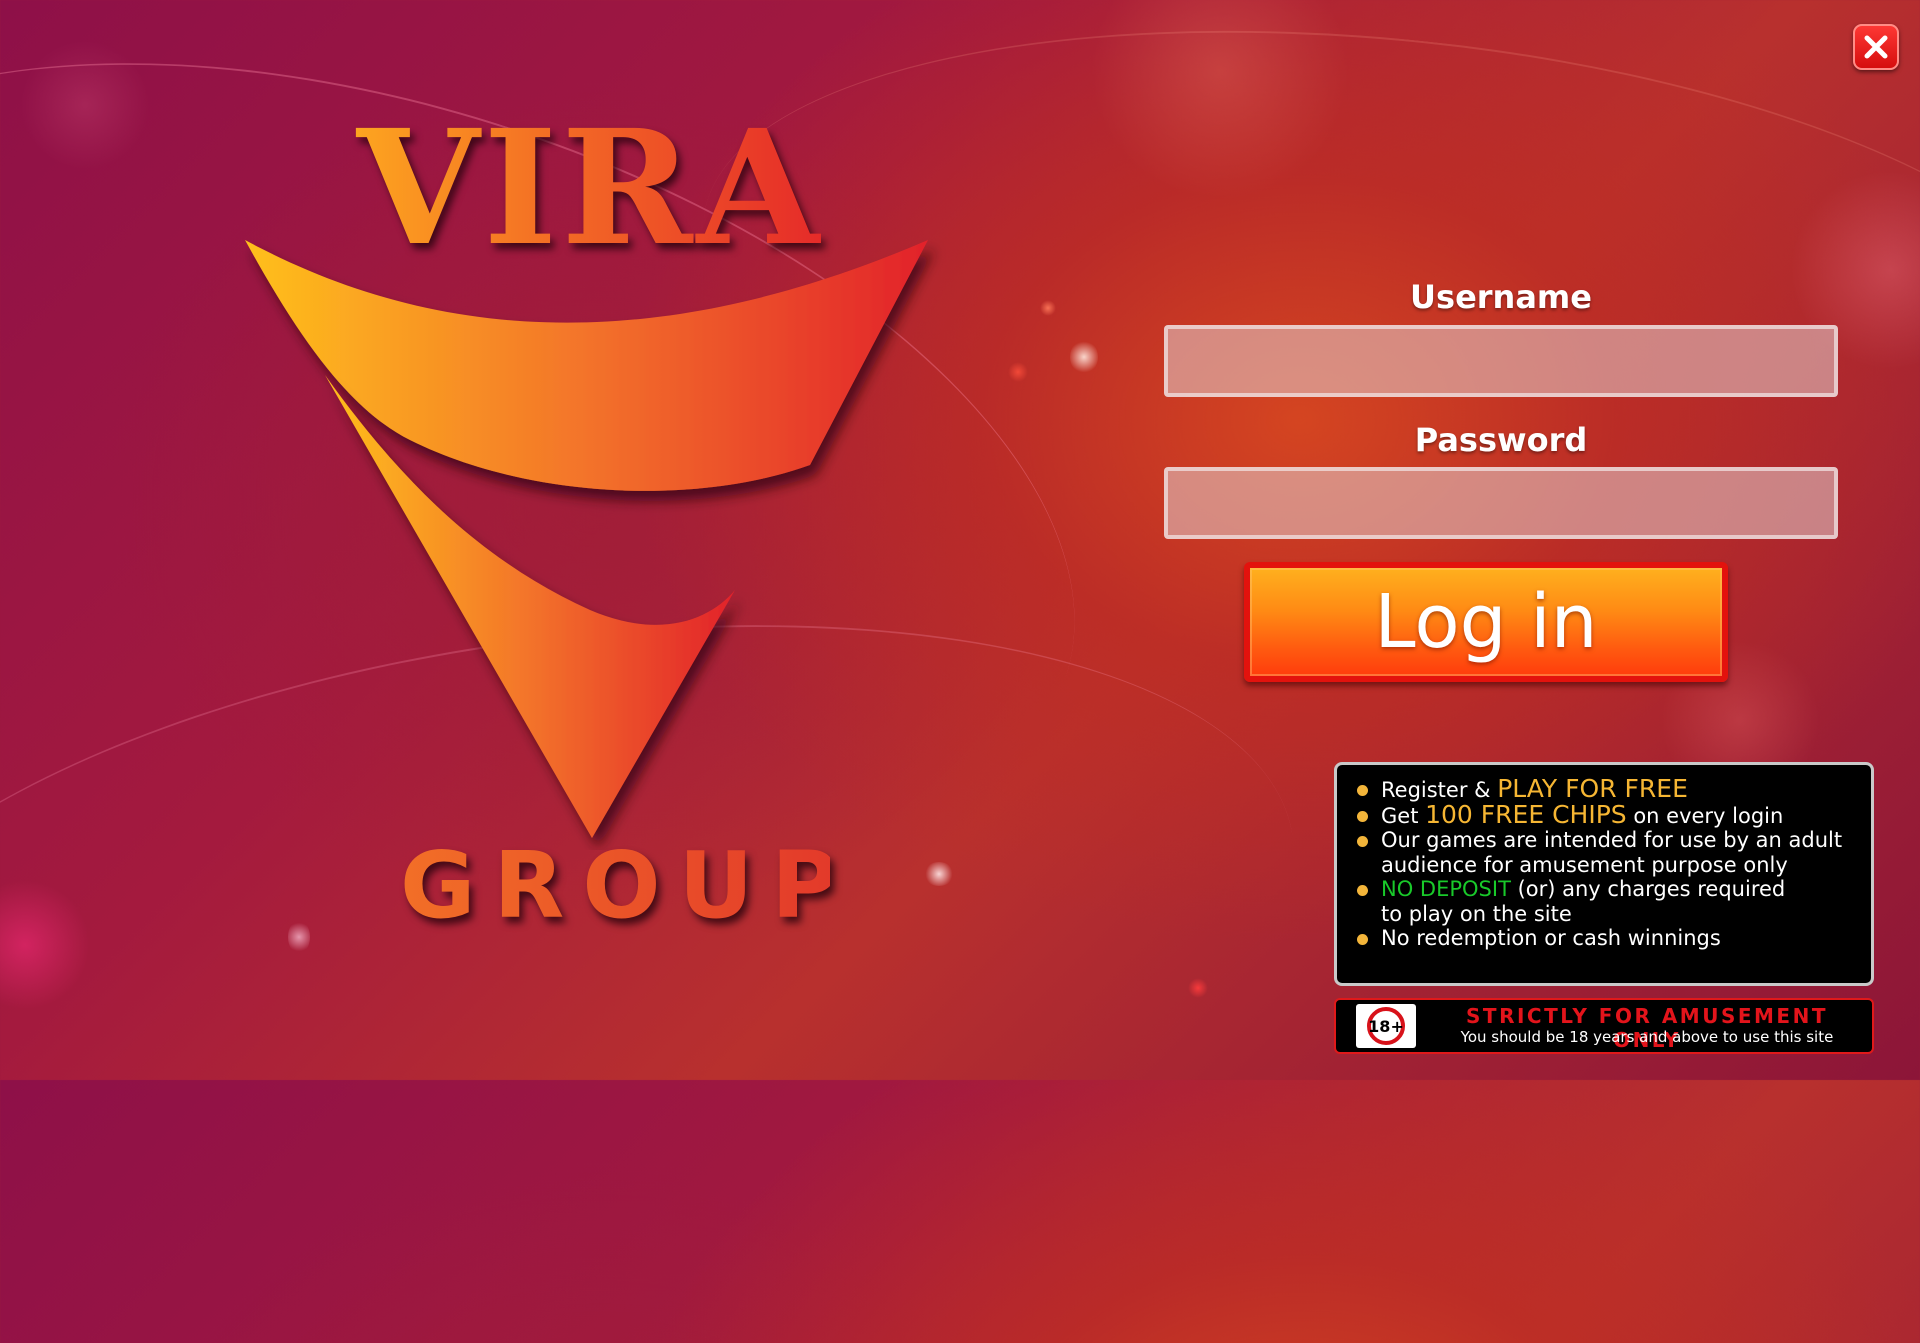  Describe the element at coordinates (1705, 815) in the screenshot. I see `info-text: on every login` at that location.